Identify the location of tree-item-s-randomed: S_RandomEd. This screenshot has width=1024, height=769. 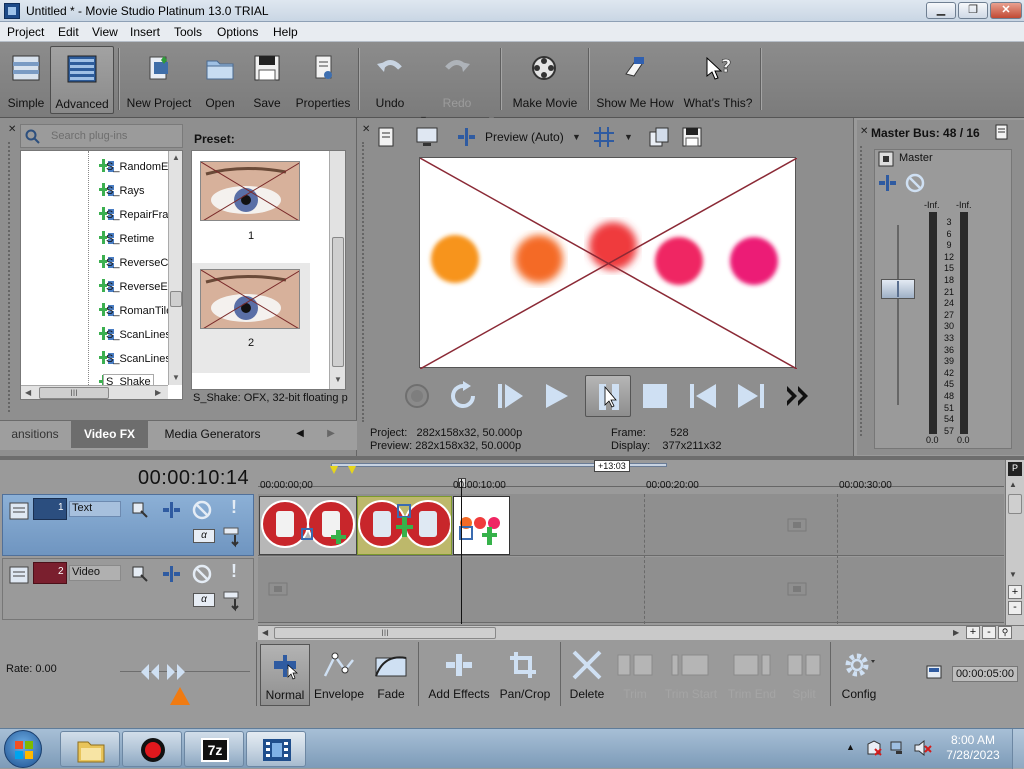
(101, 166).